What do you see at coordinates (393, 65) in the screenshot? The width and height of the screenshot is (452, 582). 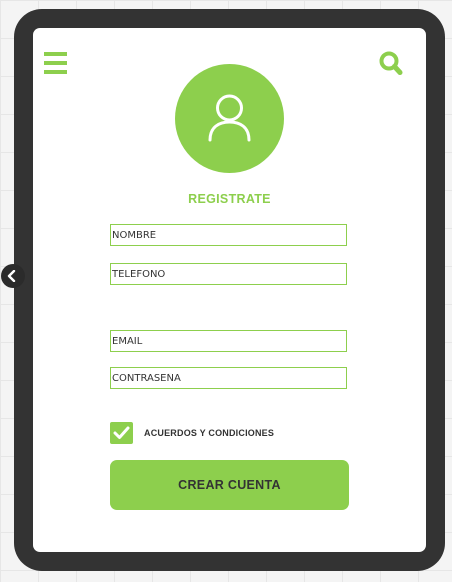 I see `search-icon` at bounding box center [393, 65].